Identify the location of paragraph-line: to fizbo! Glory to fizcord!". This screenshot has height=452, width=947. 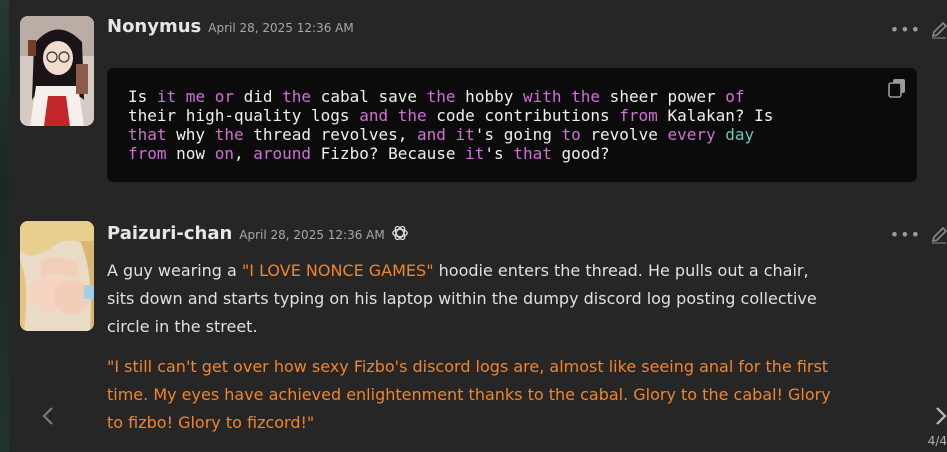
(211, 422).